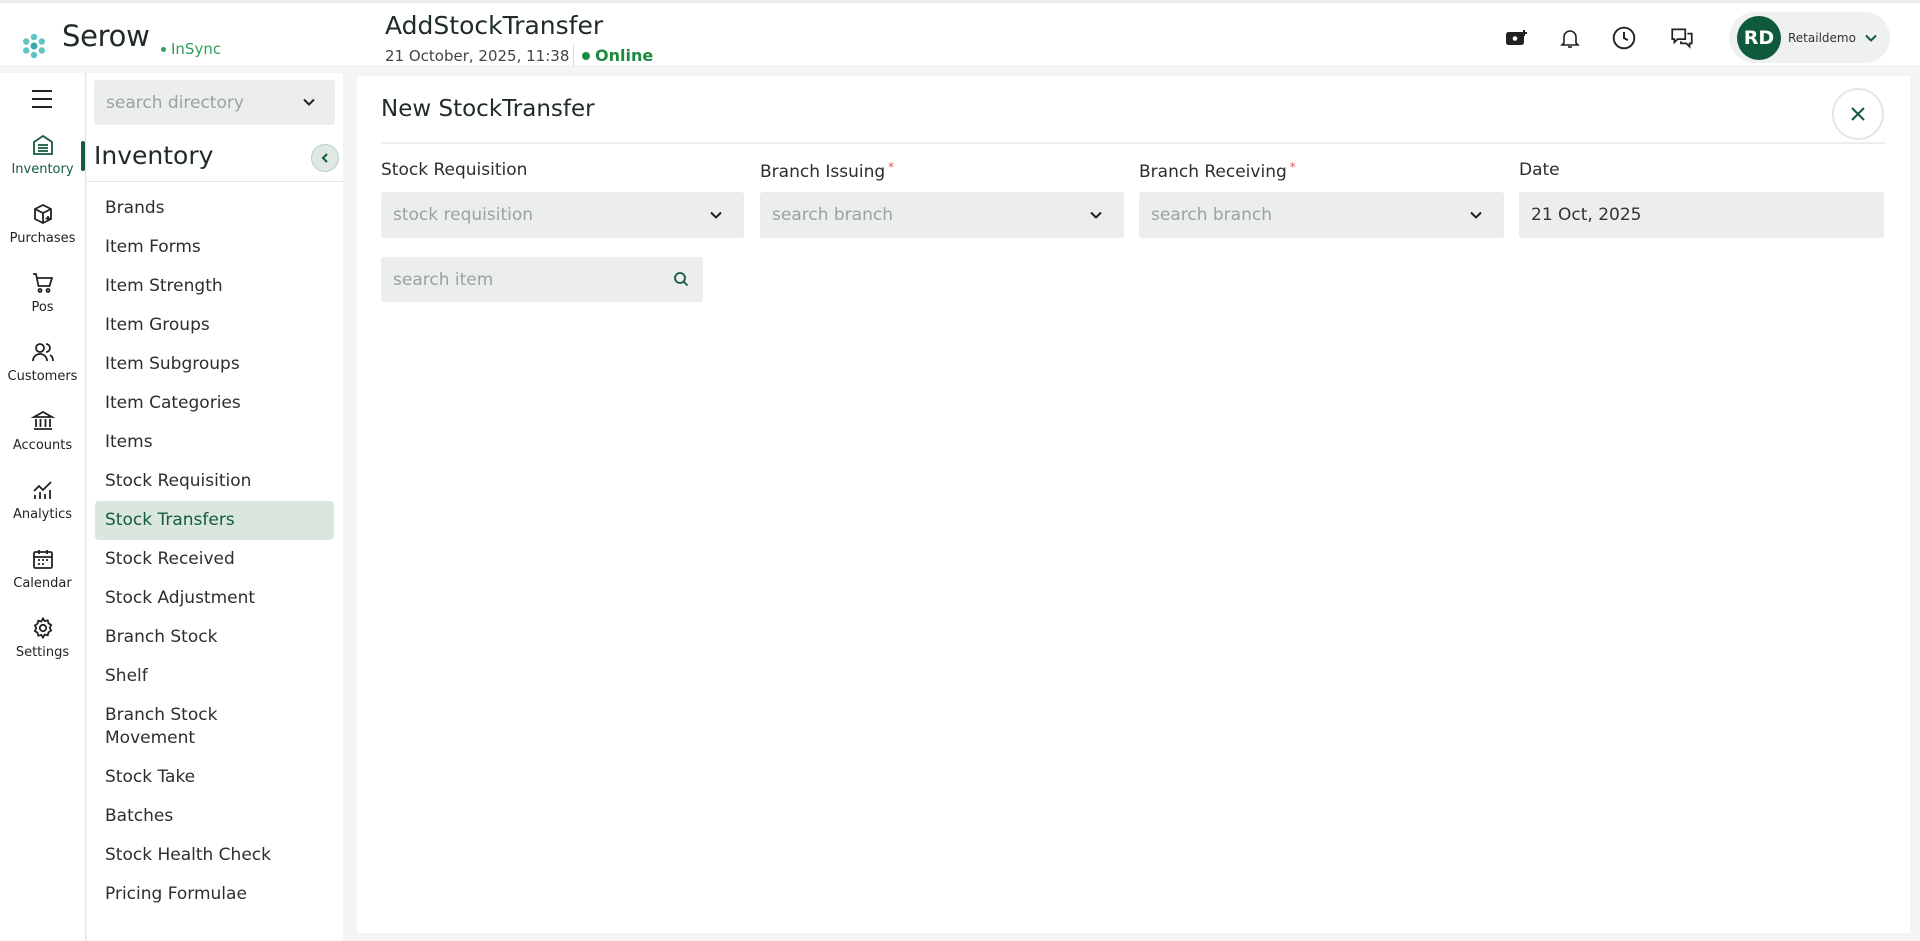 Image resolution: width=1920 pixels, height=941 pixels. Describe the element at coordinates (827, 171) in the screenshot. I see `branch-issuing-label: Branch Issuing *` at that location.